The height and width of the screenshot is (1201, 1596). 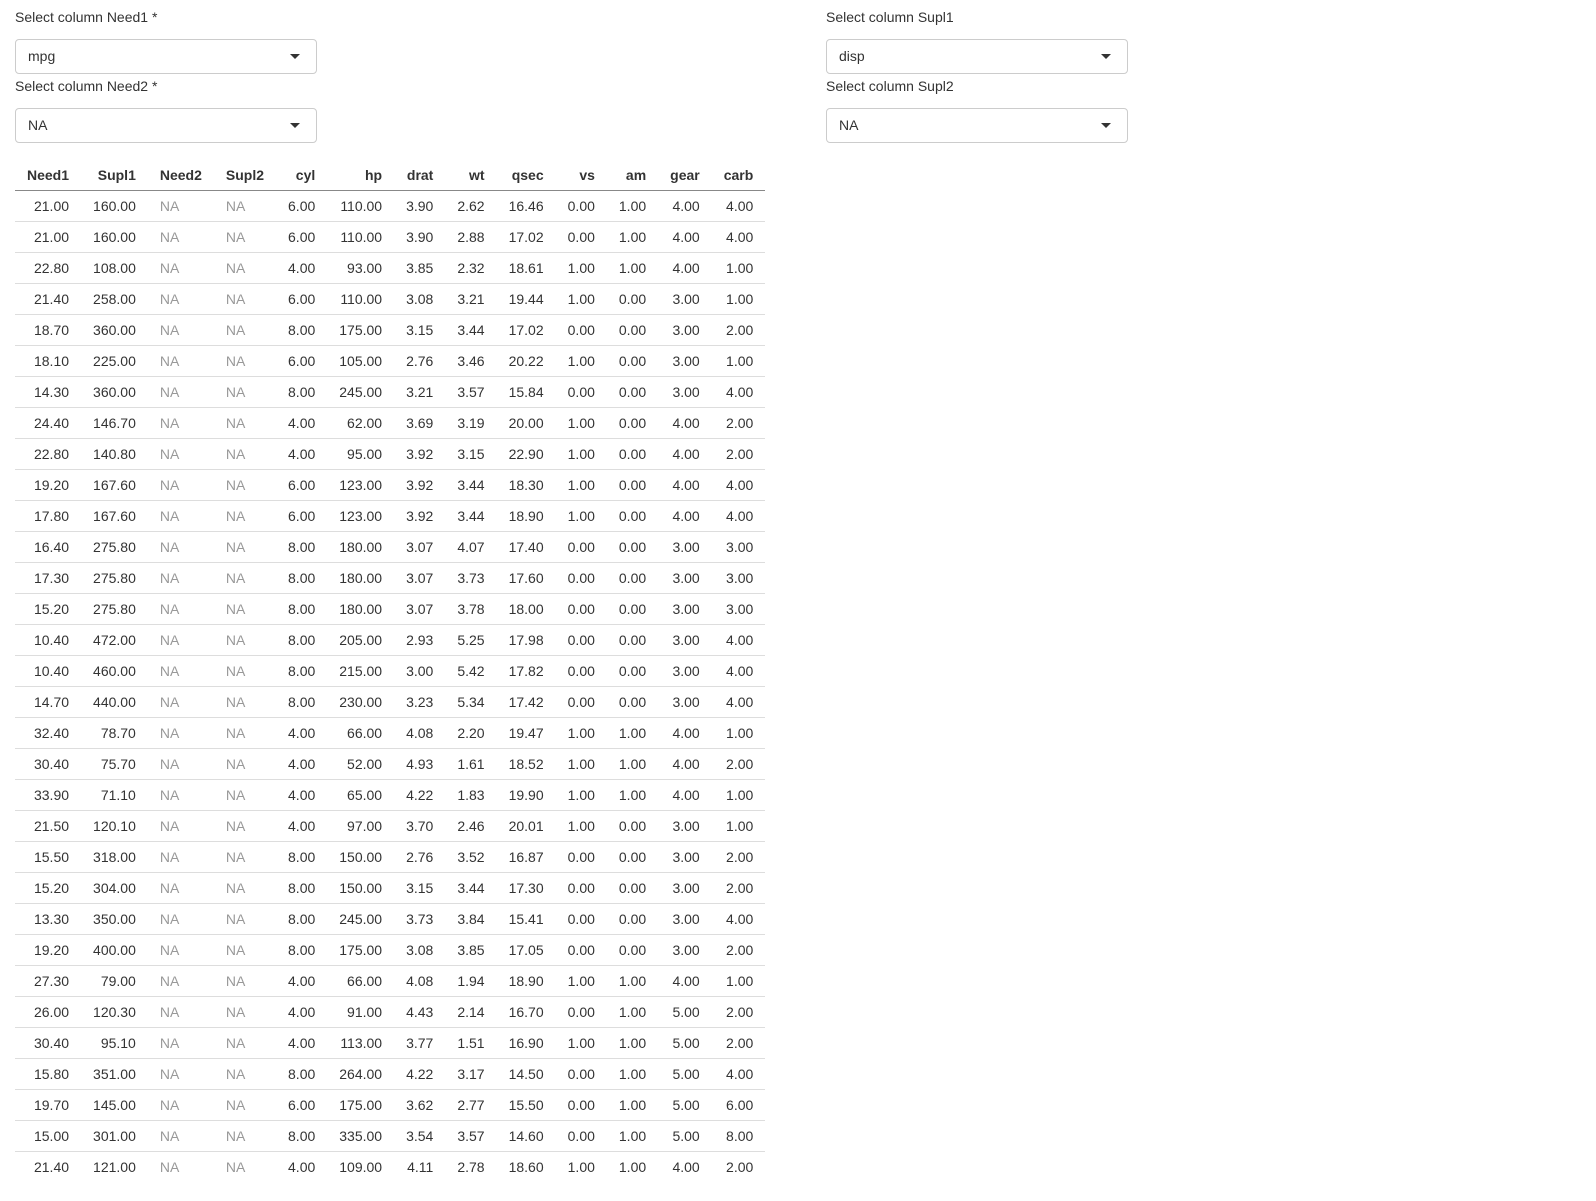 I want to click on column-header-need1: Need1, so click(x=48, y=175).